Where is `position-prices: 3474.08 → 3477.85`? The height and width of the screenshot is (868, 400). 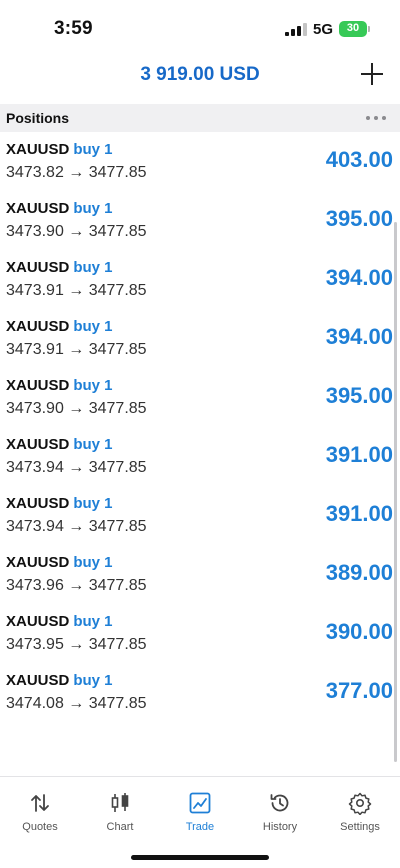 position-prices: 3474.08 → 3477.85 is located at coordinates (76, 703).